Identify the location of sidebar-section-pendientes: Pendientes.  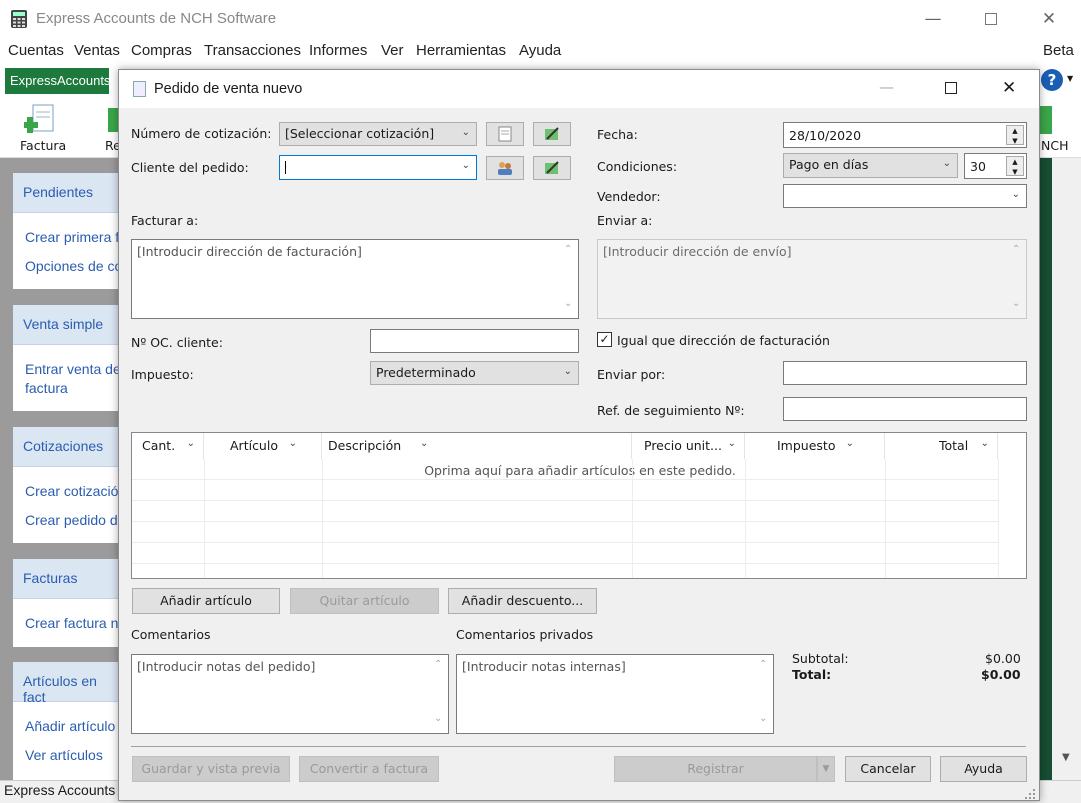
(67, 193).